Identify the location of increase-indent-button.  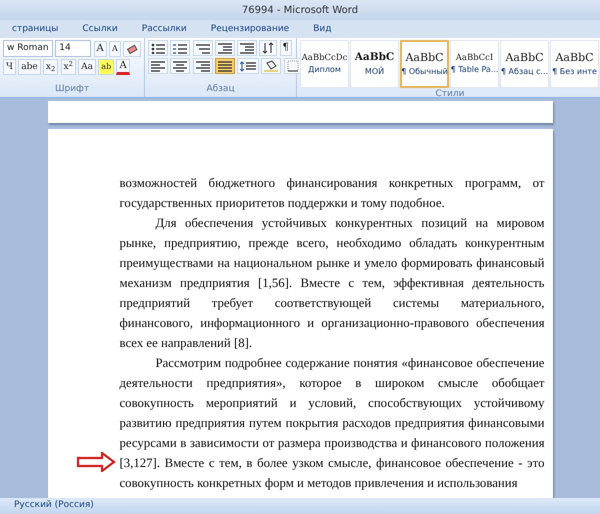
(247, 48).